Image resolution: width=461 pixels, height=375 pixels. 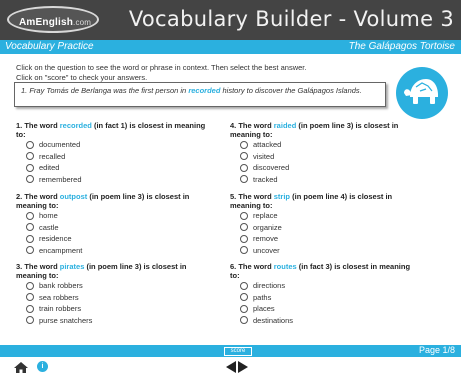 I want to click on answer-option: attacked, so click(x=330, y=145).